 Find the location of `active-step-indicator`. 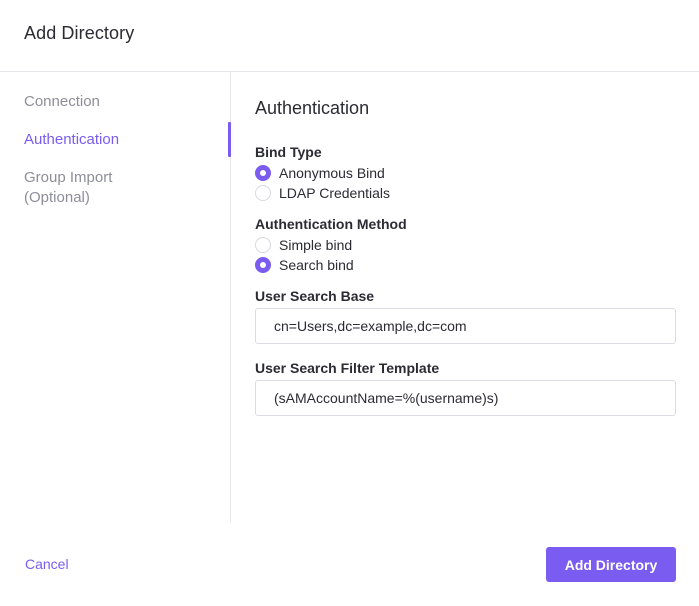

active-step-indicator is located at coordinates (229, 139).